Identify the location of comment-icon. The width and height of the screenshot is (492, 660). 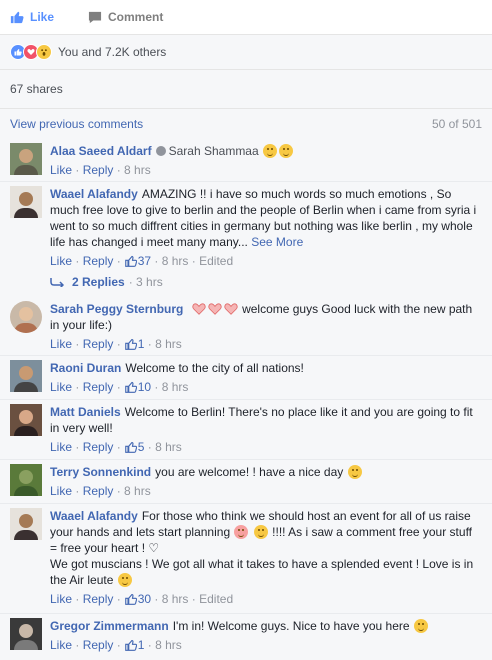
(95, 17).